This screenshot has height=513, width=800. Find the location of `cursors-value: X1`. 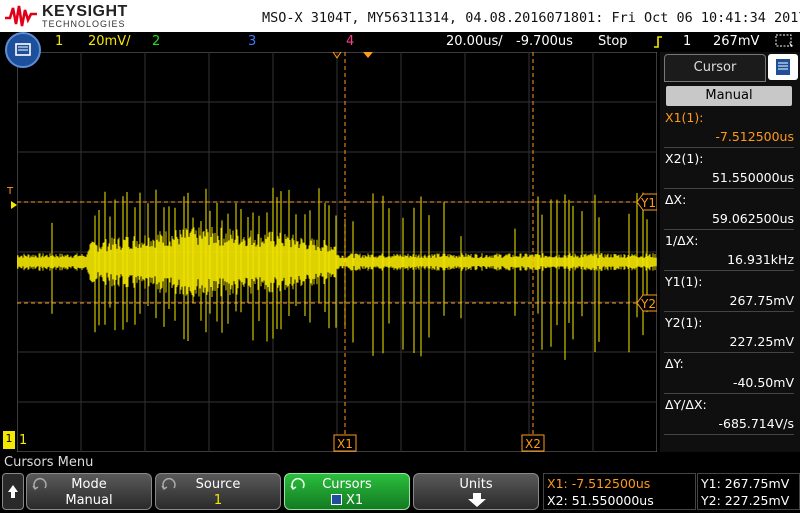

cursors-value: X1 is located at coordinates (347, 500).